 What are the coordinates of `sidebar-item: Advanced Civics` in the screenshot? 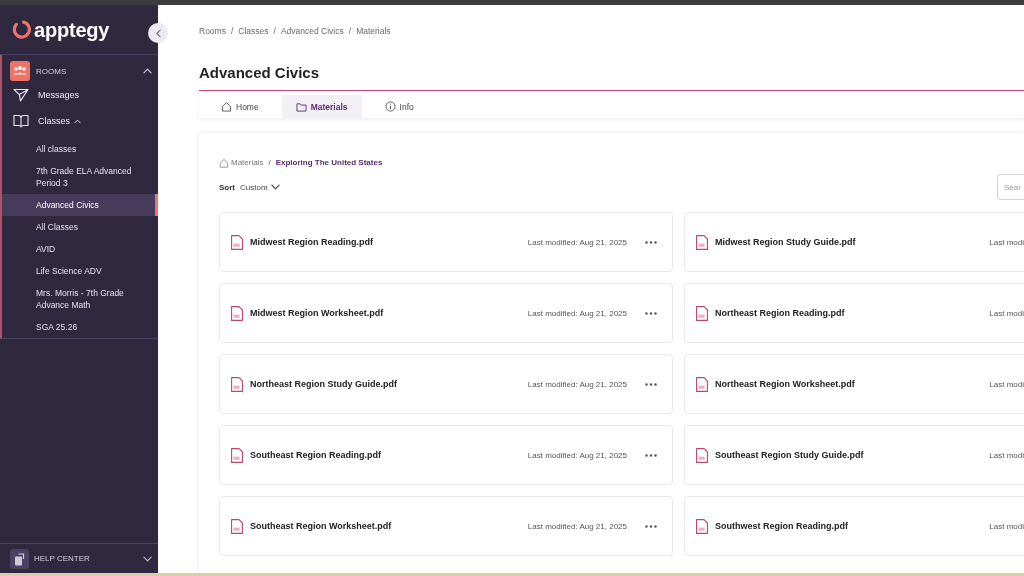 It's located at (80, 205).